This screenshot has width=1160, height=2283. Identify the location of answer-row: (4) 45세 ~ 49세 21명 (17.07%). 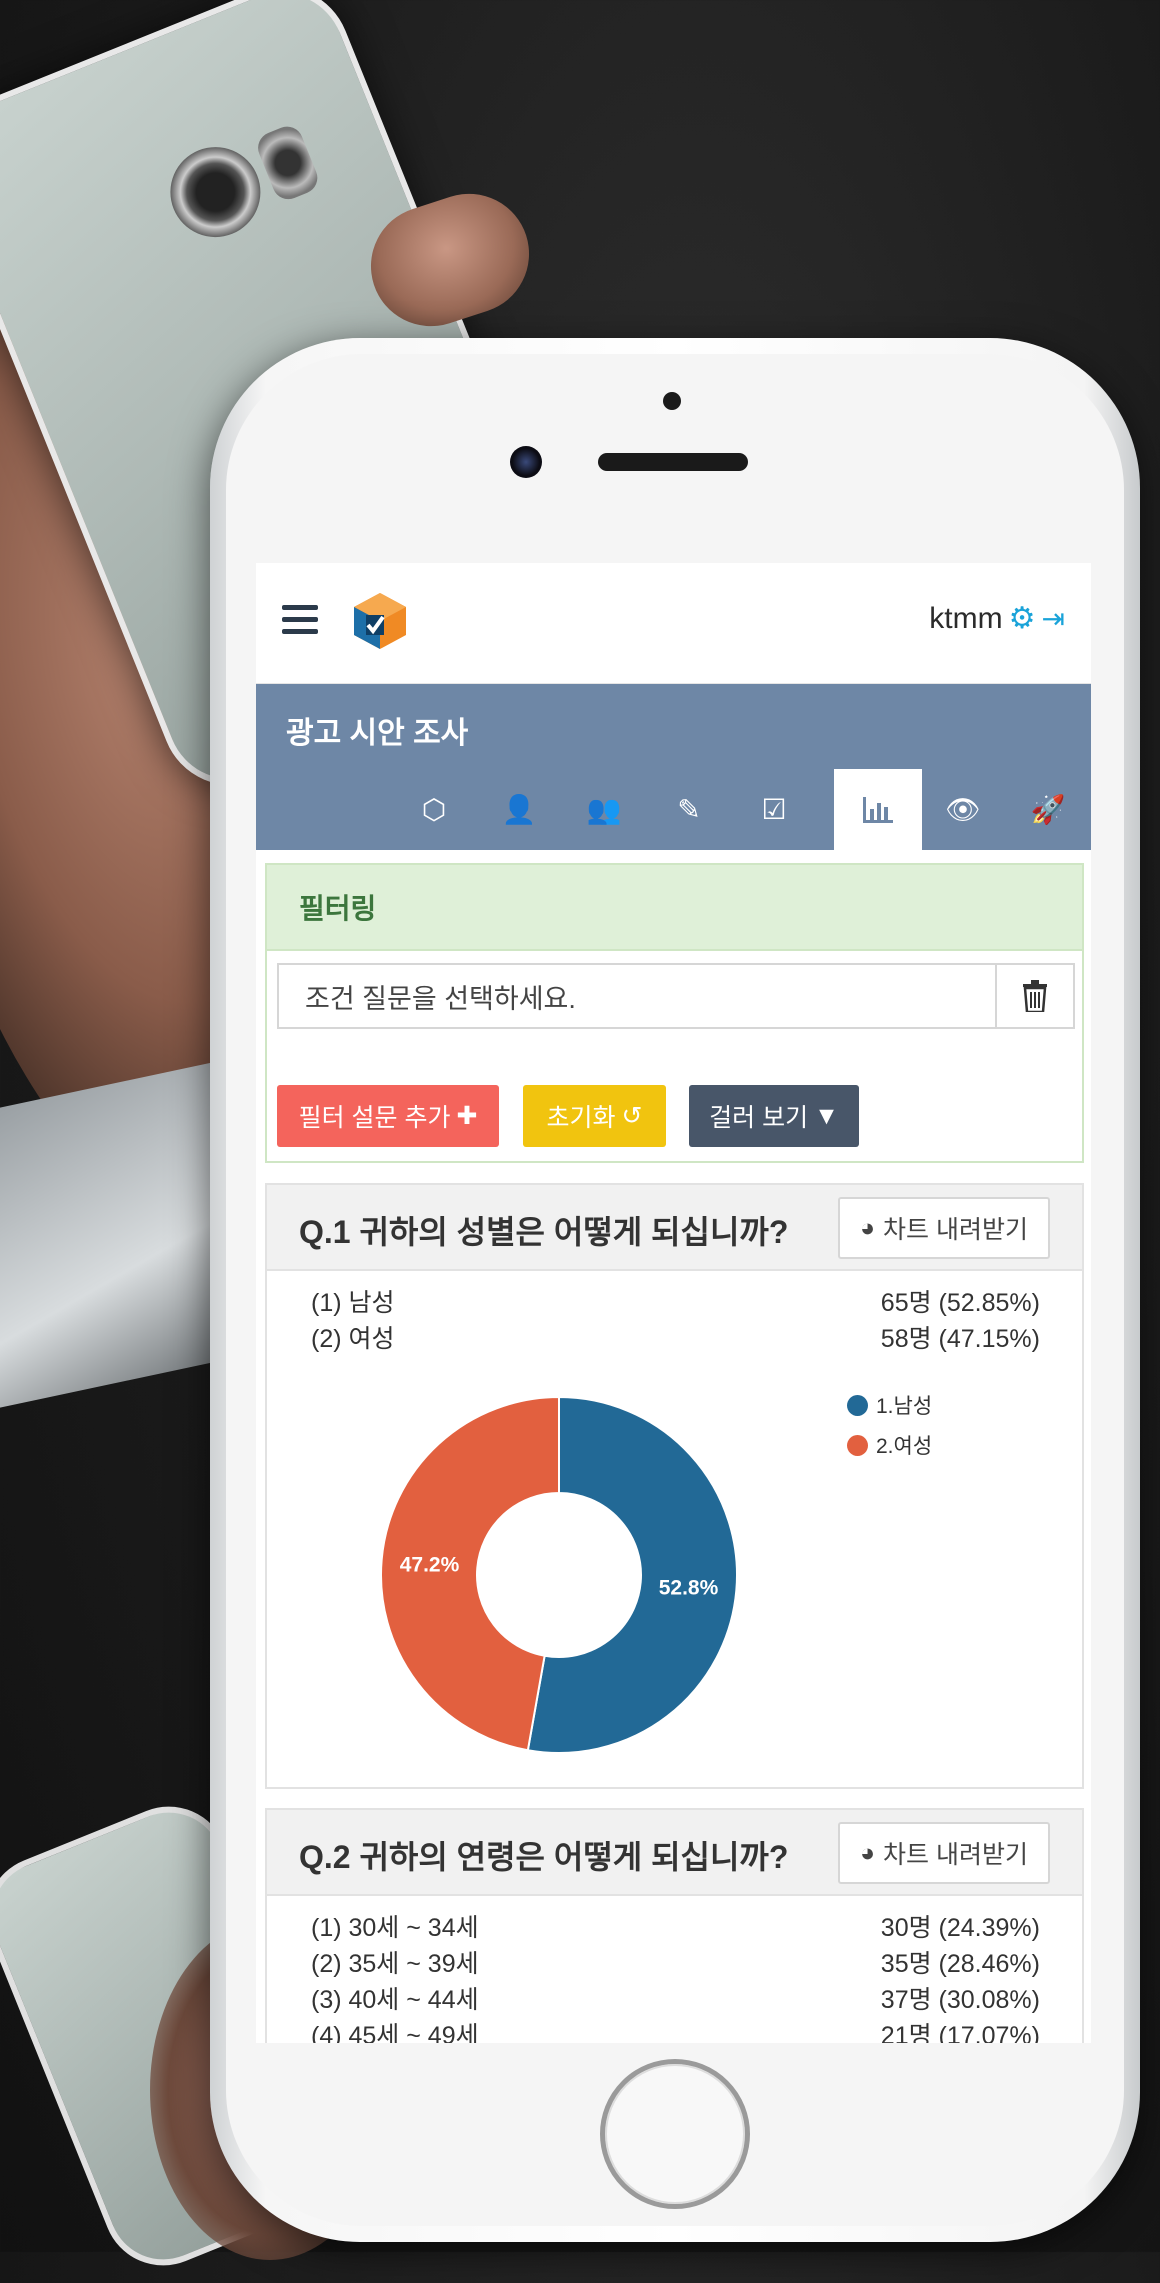
(675, 2029).